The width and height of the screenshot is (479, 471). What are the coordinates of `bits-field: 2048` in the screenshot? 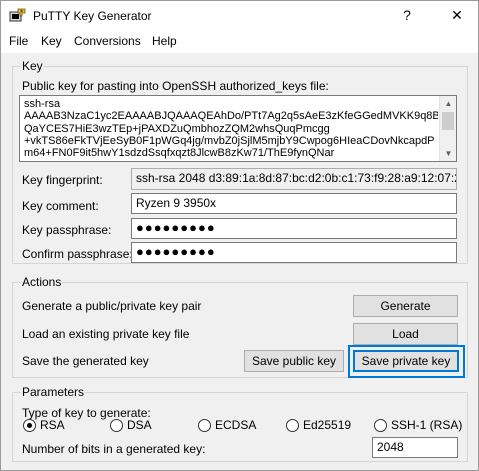 It's located at (415, 447).